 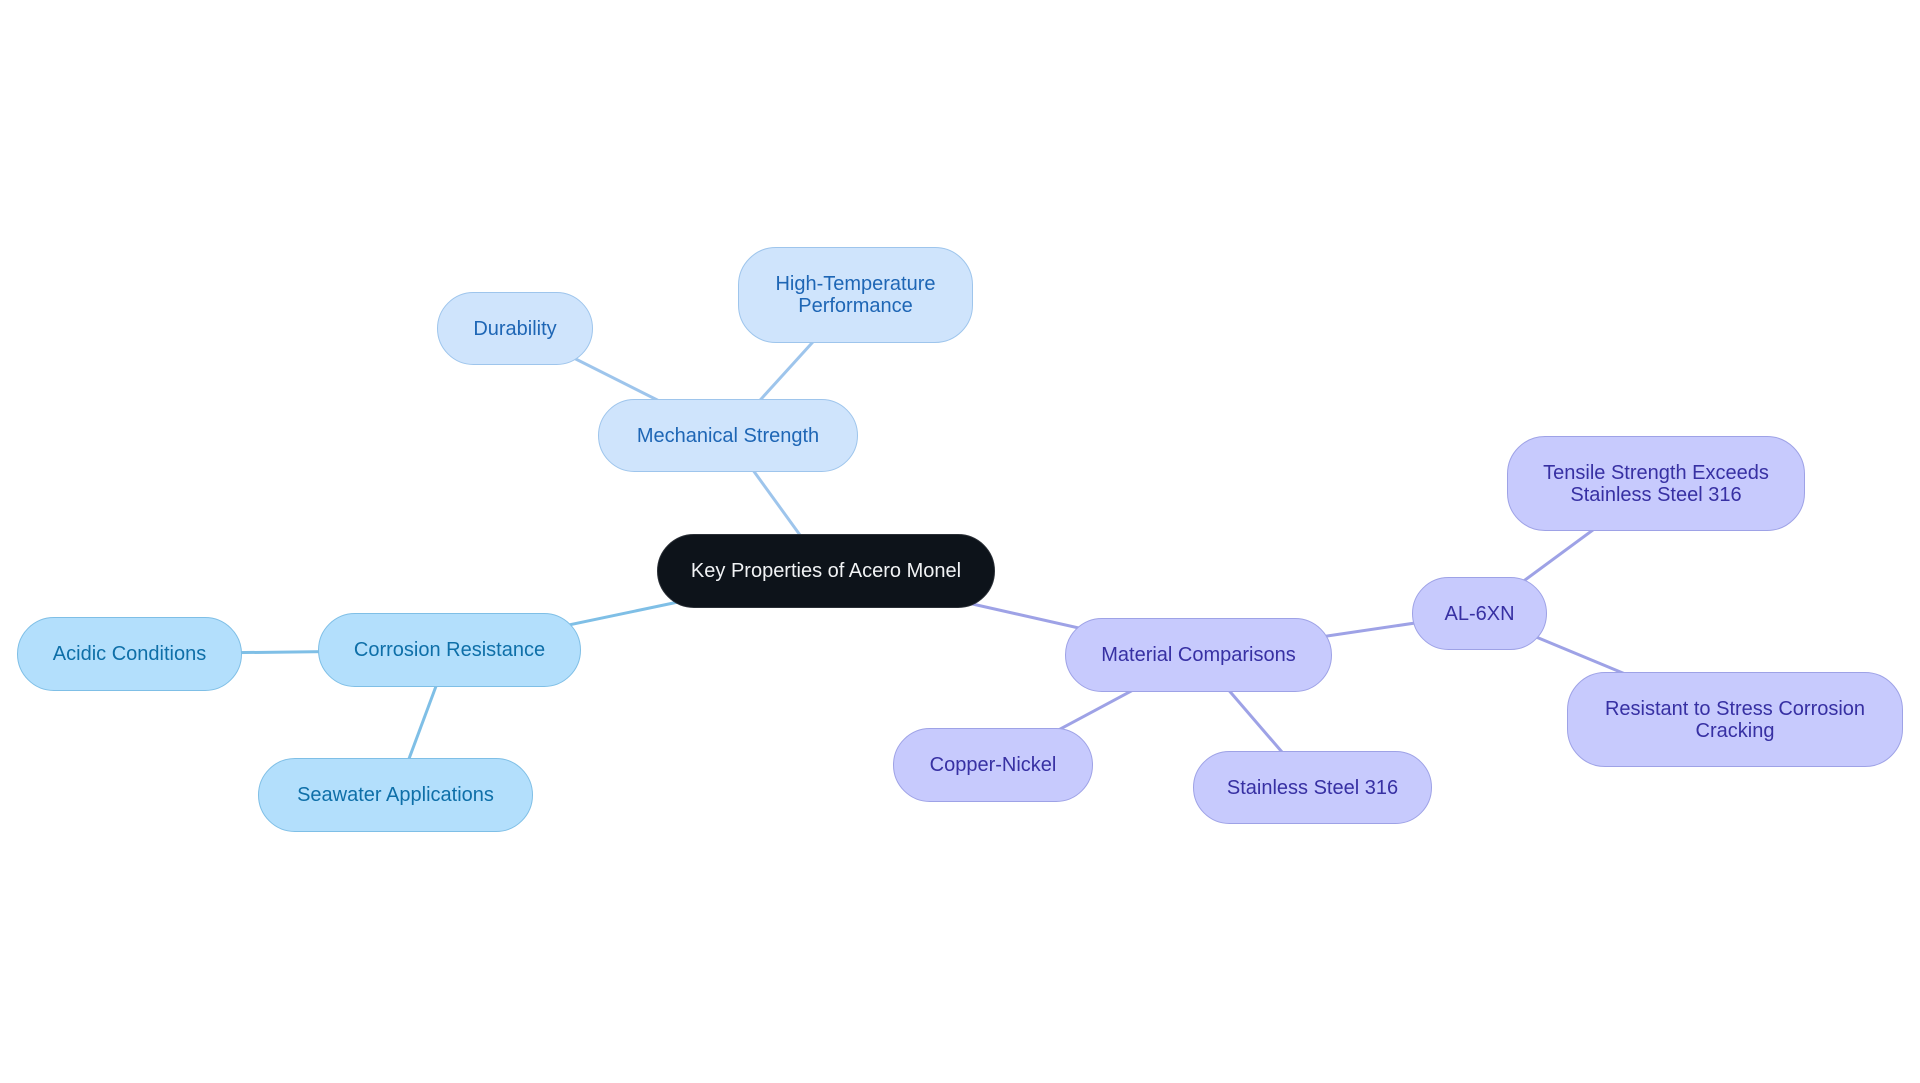 I want to click on node-high-temperature-performance: High-Temperature Performance, so click(x=855, y=295).